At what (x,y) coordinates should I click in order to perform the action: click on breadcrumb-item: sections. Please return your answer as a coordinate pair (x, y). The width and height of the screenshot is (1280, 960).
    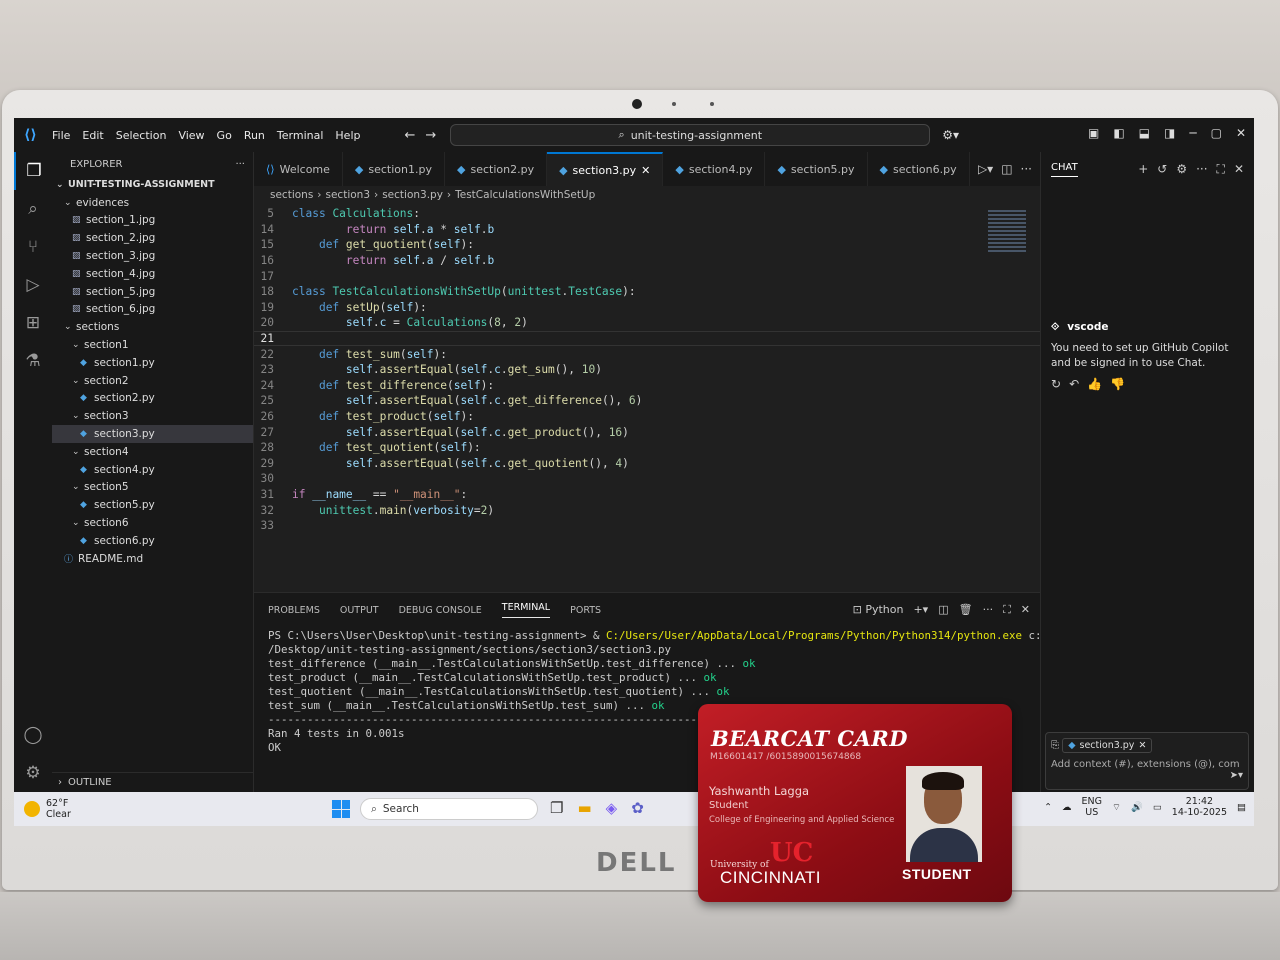
    Looking at the image, I should click on (291, 195).